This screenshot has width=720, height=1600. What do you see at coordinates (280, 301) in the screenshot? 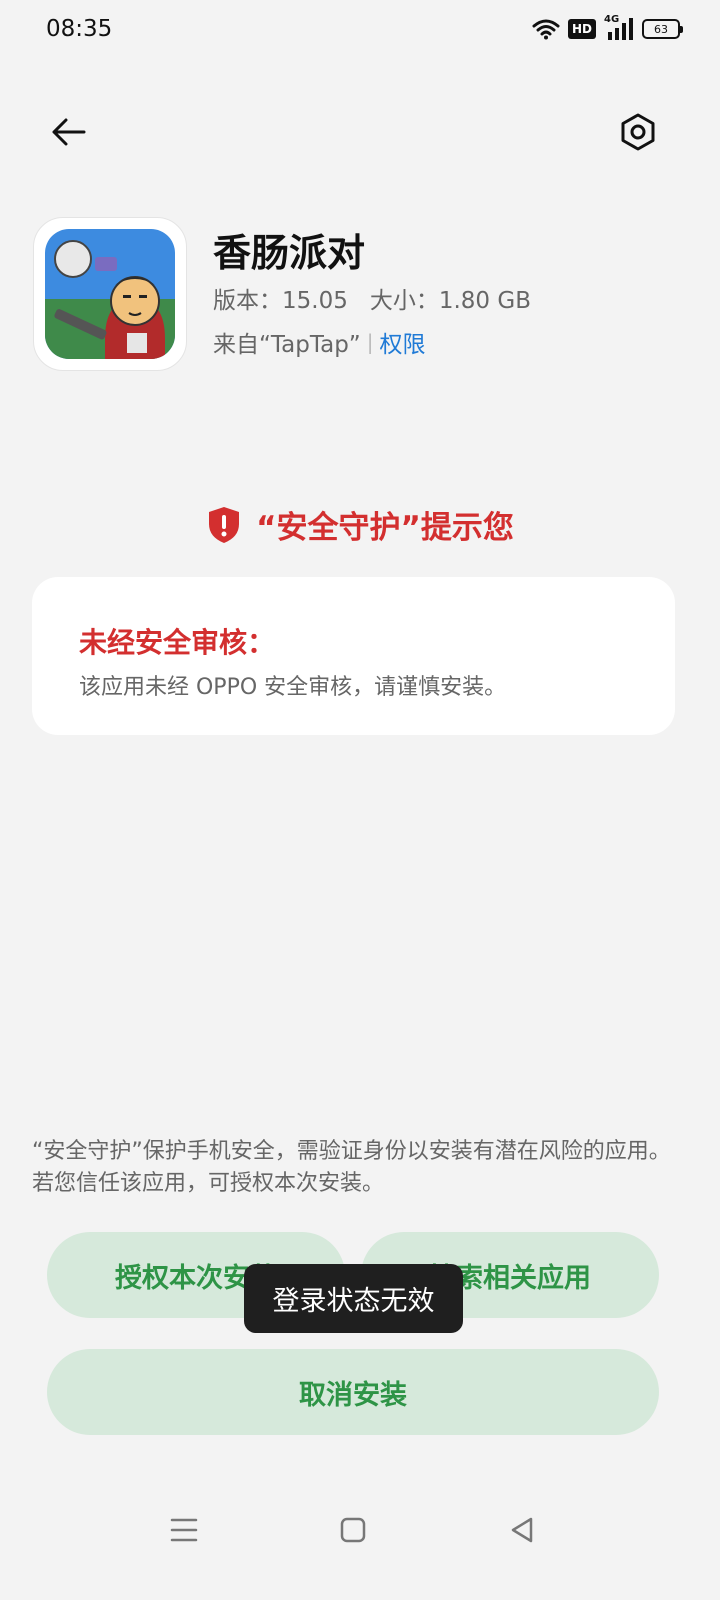
I see `app-version: 版本：15.05` at bounding box center [280, 301].